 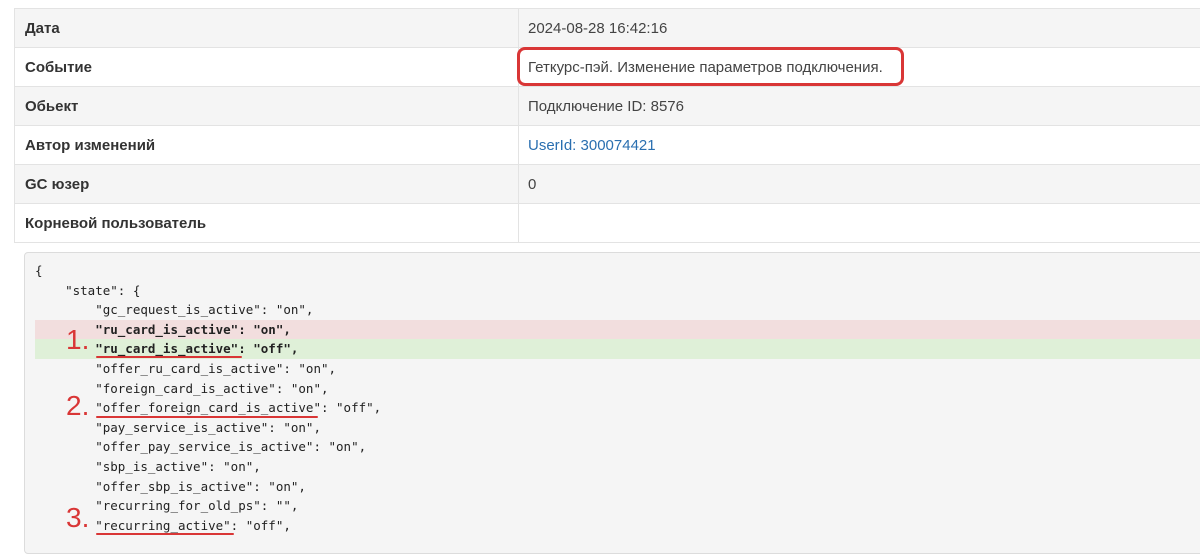 What do you see at coordinates (88, 290) in the screenshot?
I see `code-line: "state": {` at bounding box center [88, 290].